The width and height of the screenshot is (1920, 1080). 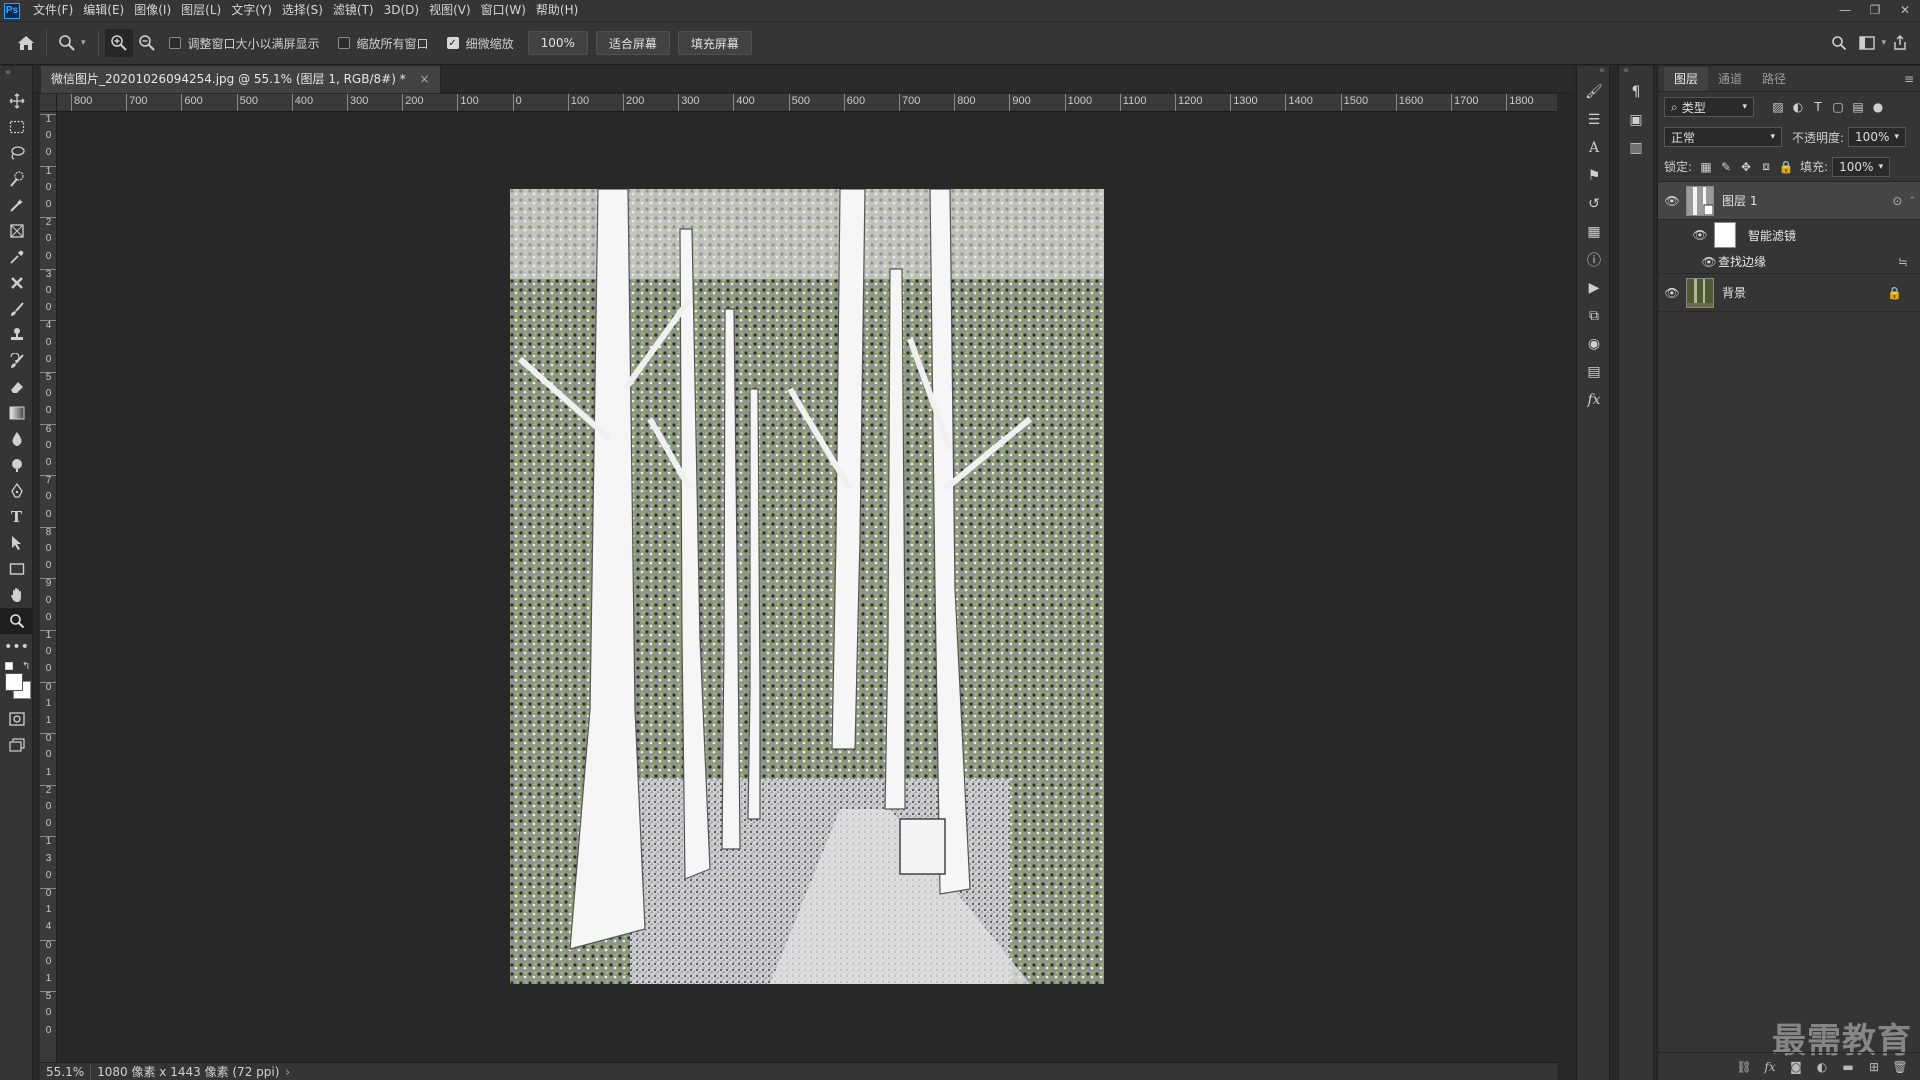 What do you see at coordinates (503, 10) in the screenshot?
I see `menu-window: 窗口(W)` at bounding box center [503, 10].